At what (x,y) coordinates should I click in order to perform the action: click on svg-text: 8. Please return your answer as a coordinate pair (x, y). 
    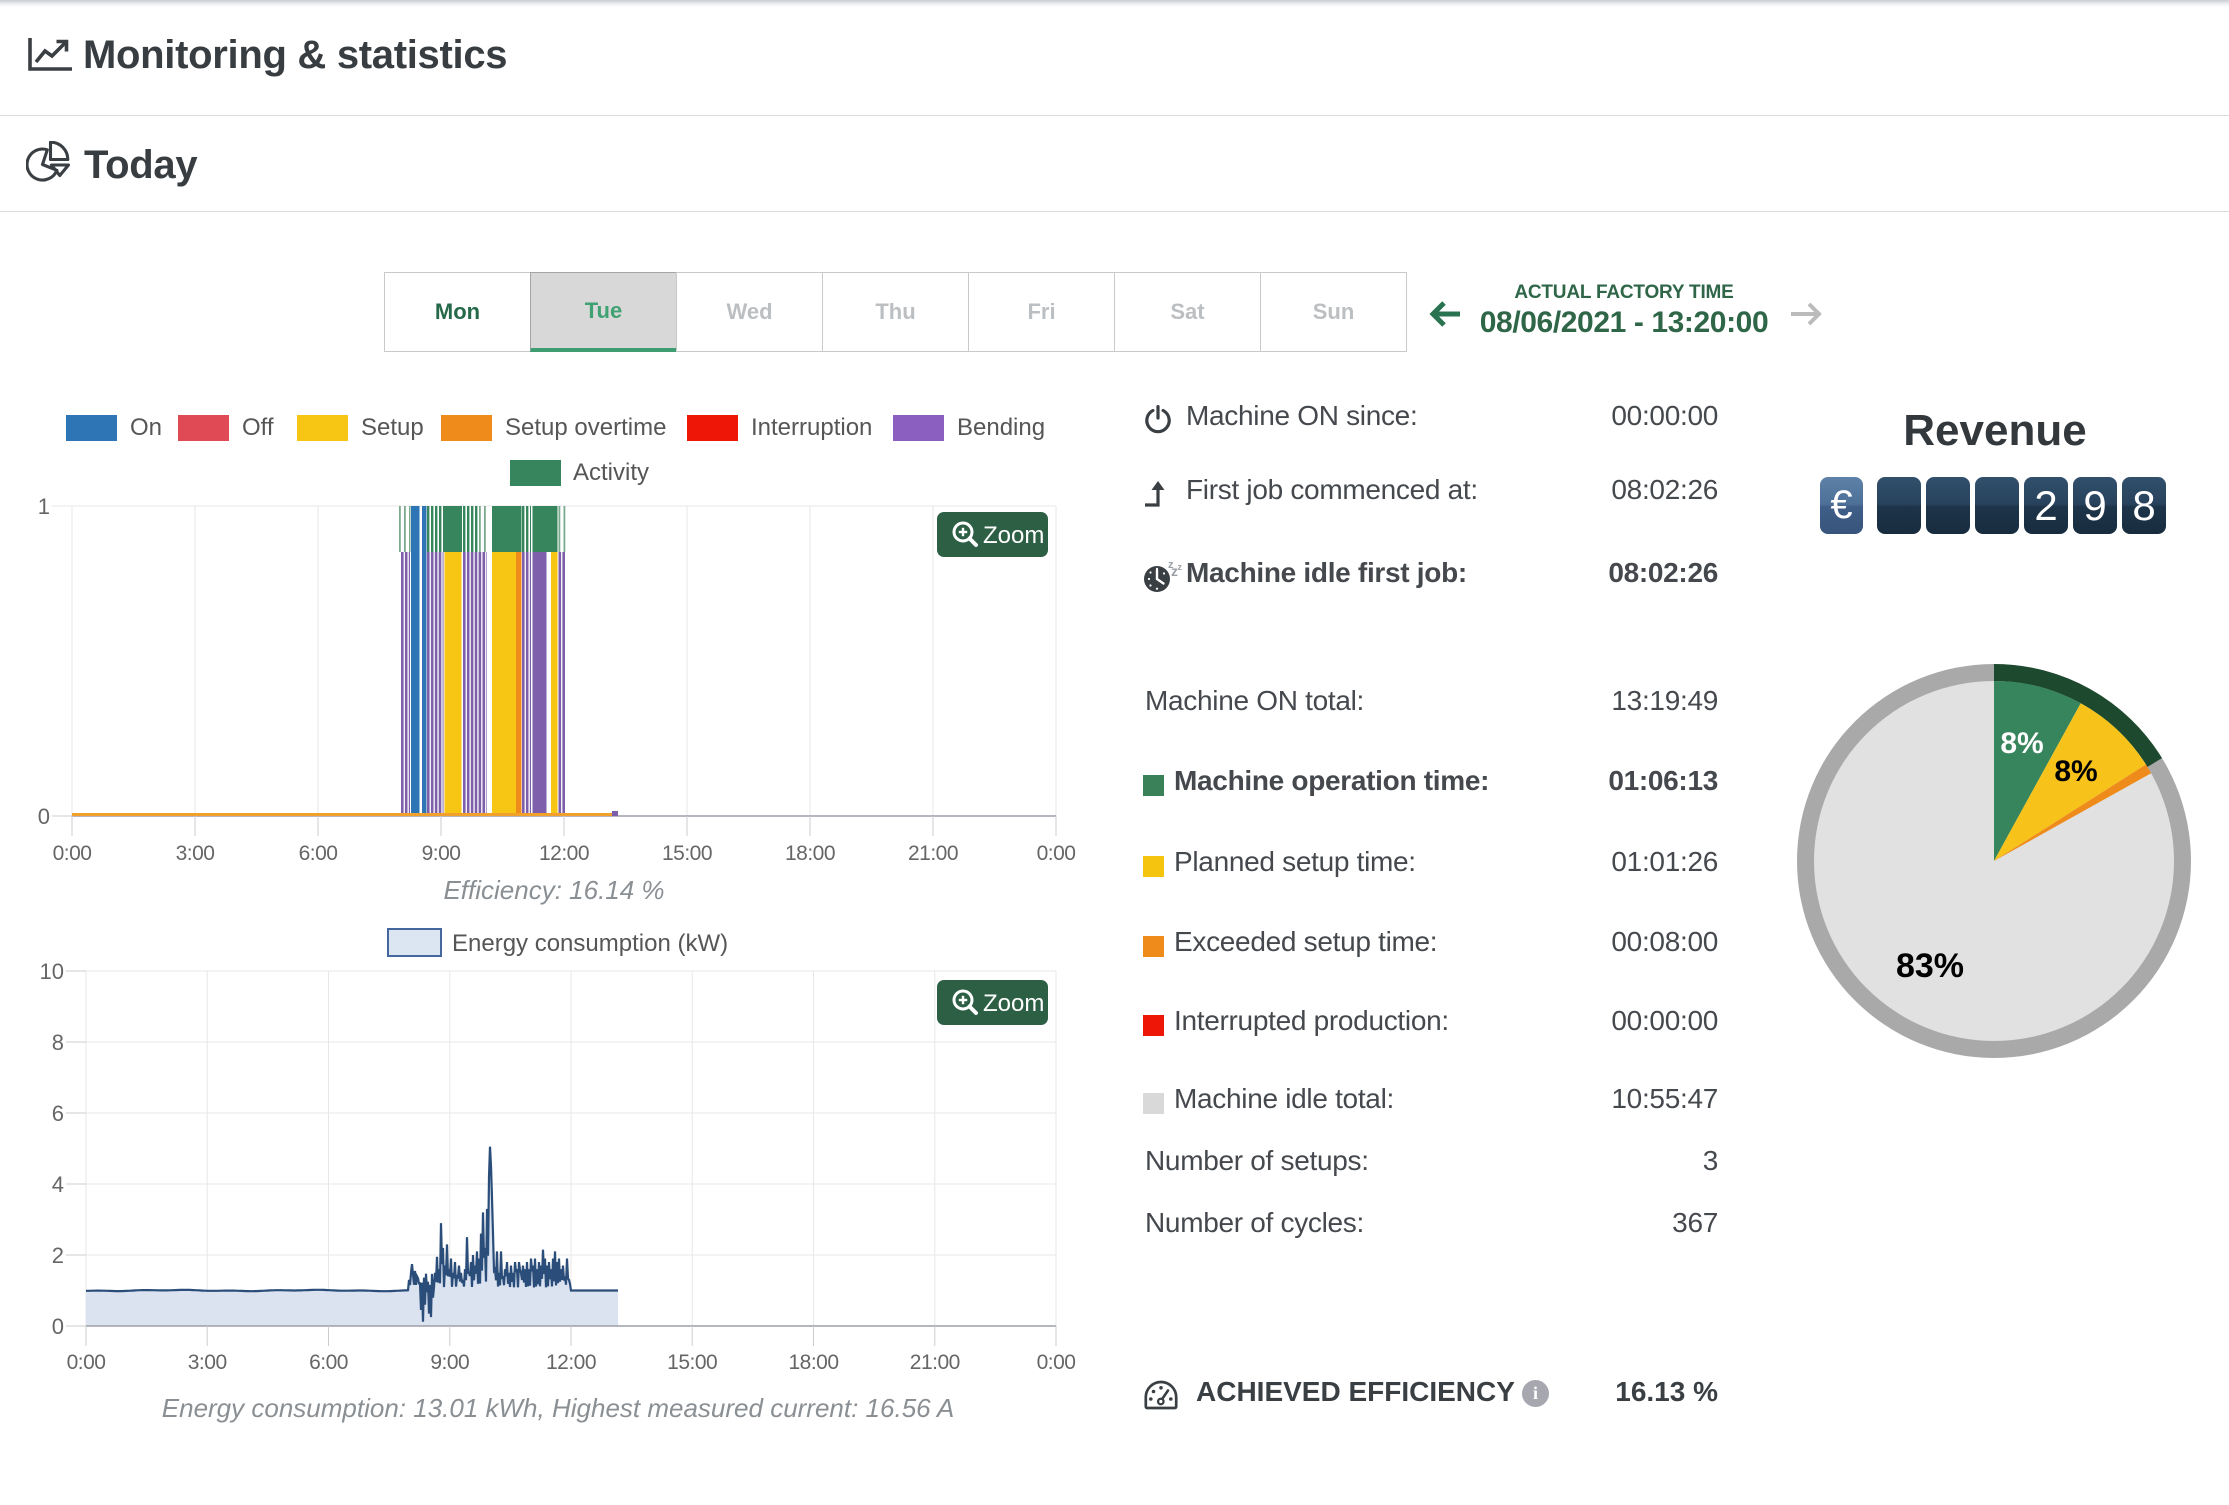
    Looking at the image, I should click on (58, 1042).